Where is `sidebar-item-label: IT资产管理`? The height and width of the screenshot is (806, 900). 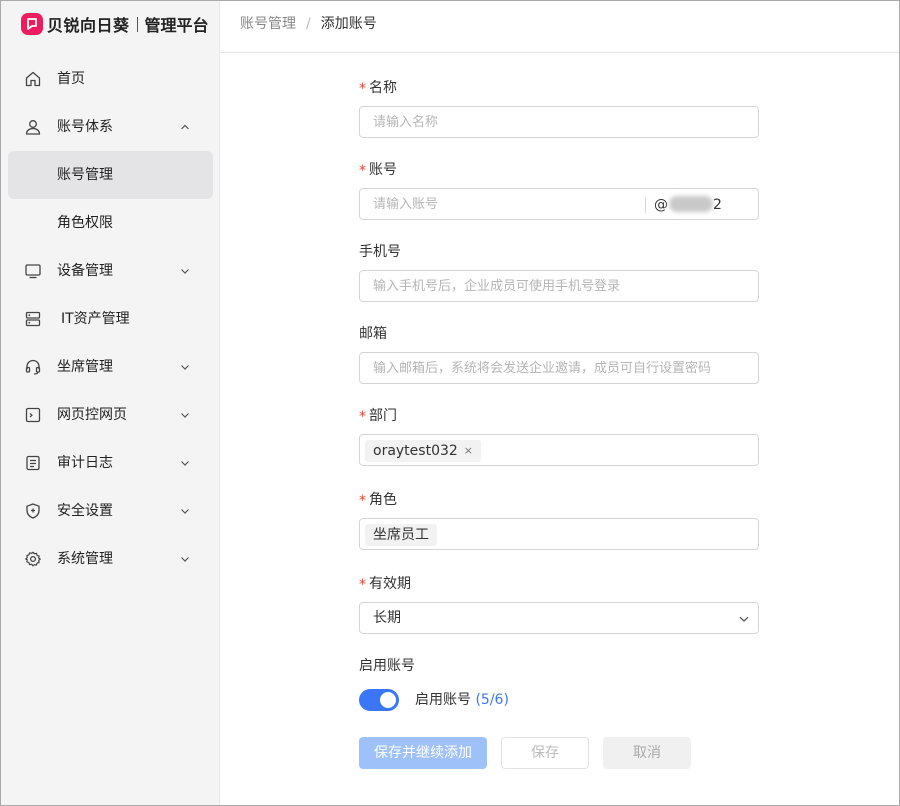
sidebar-item-label: IT资产管理 is located at coordinates (95, 319).